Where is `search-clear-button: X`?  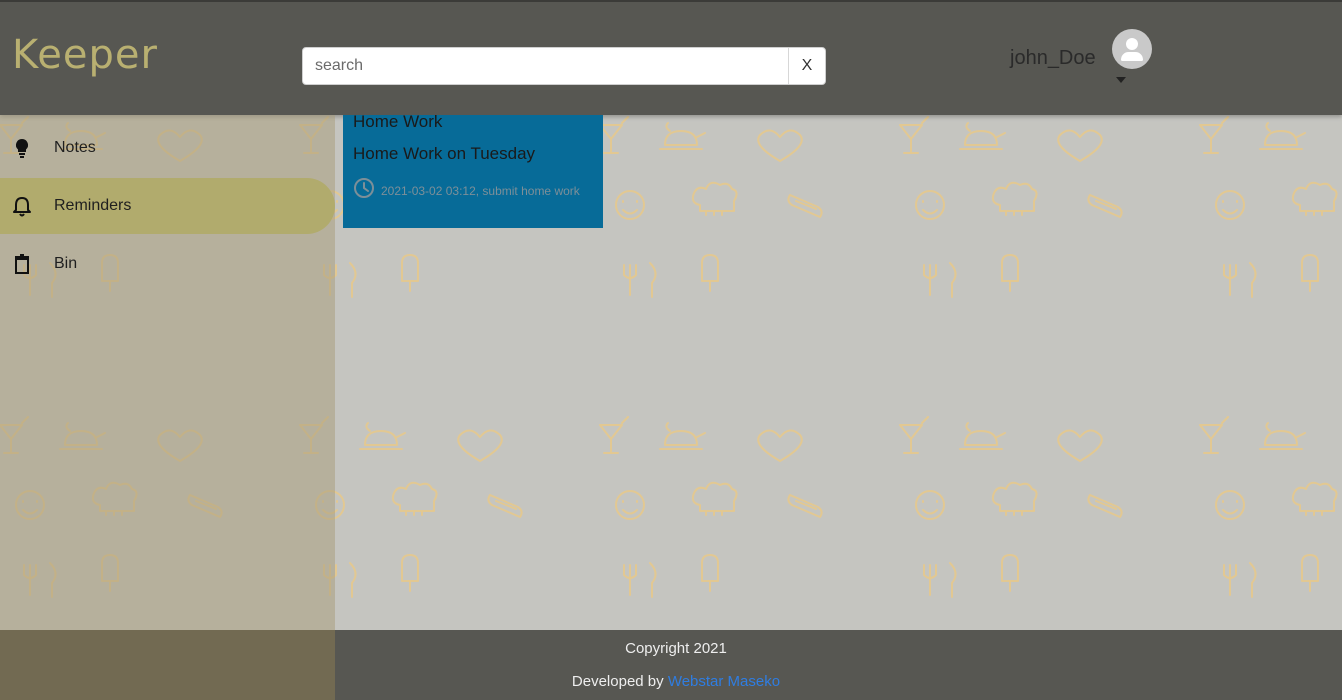 search-clear-button: X is located at coordinates (806, 66).